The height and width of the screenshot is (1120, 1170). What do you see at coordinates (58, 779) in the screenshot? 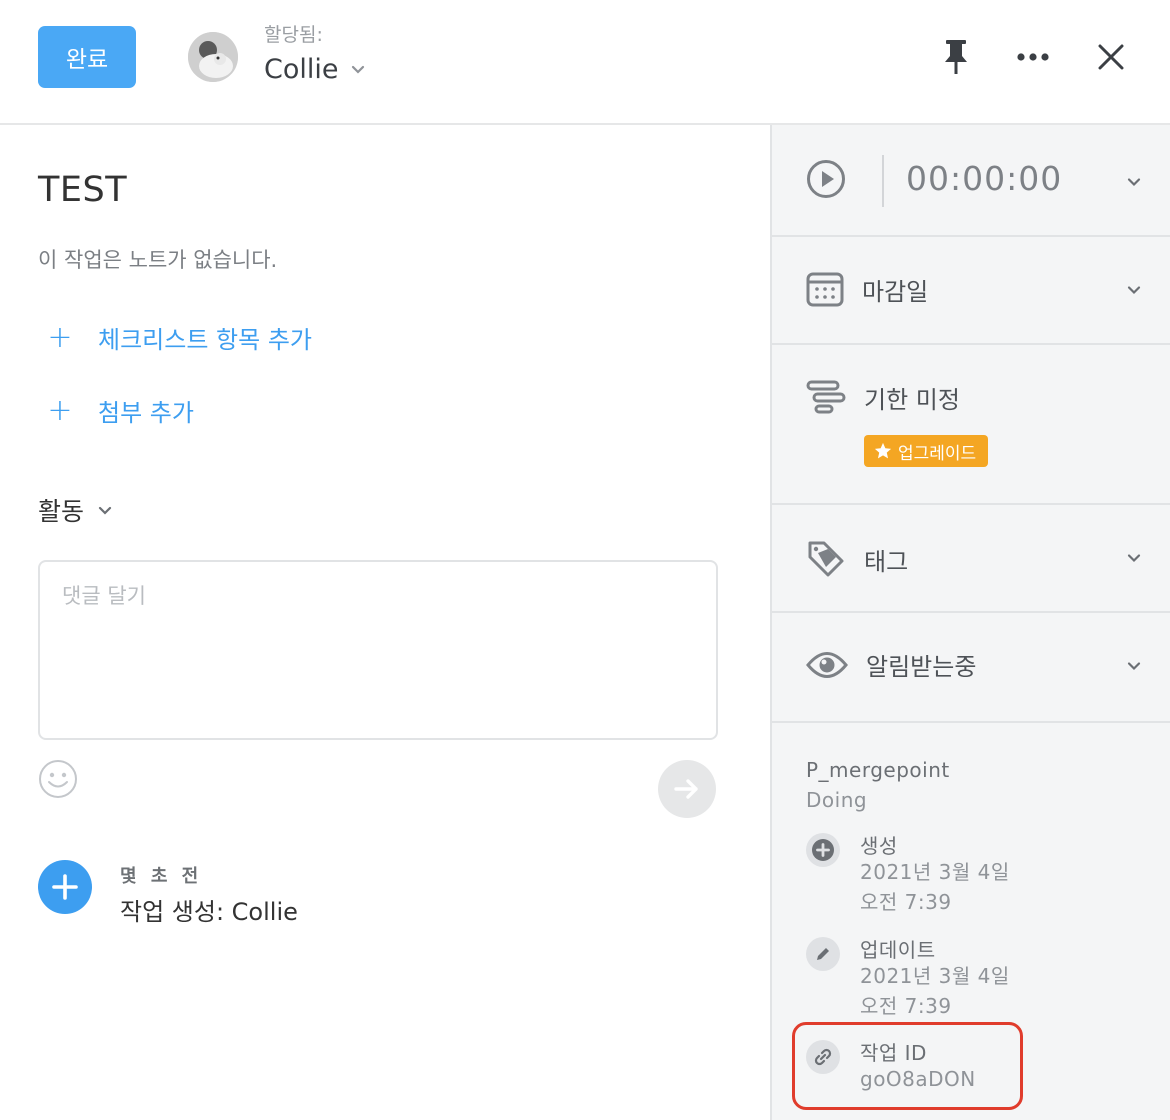
I see `emoji-icon` at bounding box center [58, 779].